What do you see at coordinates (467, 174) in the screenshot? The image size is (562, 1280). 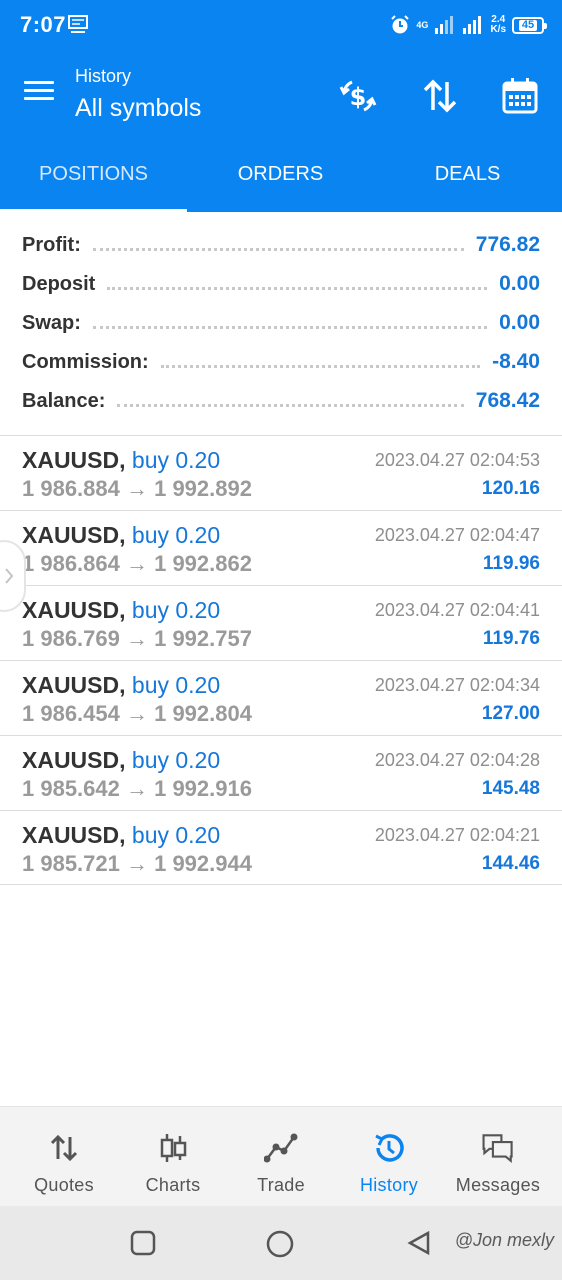 I see `tab-deals: DEALS` at bounding box center [467, 174].